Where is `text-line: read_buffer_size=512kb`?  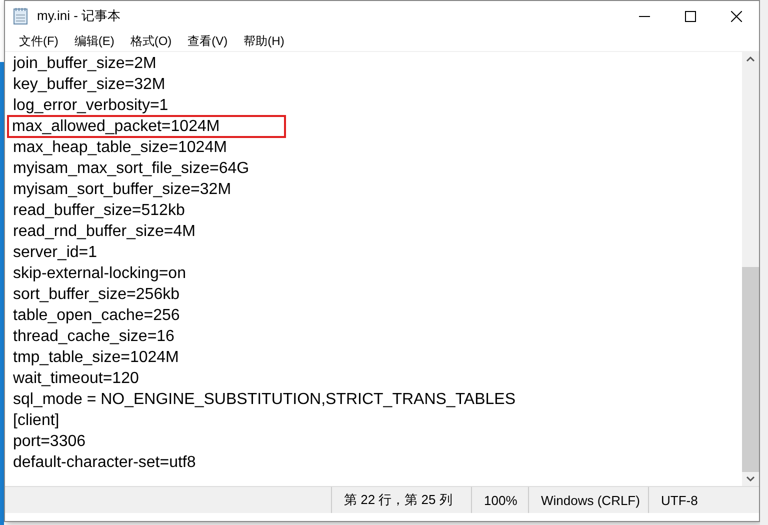
text-line: read_buffer_size=512kb is located at coordinates (99, 211).